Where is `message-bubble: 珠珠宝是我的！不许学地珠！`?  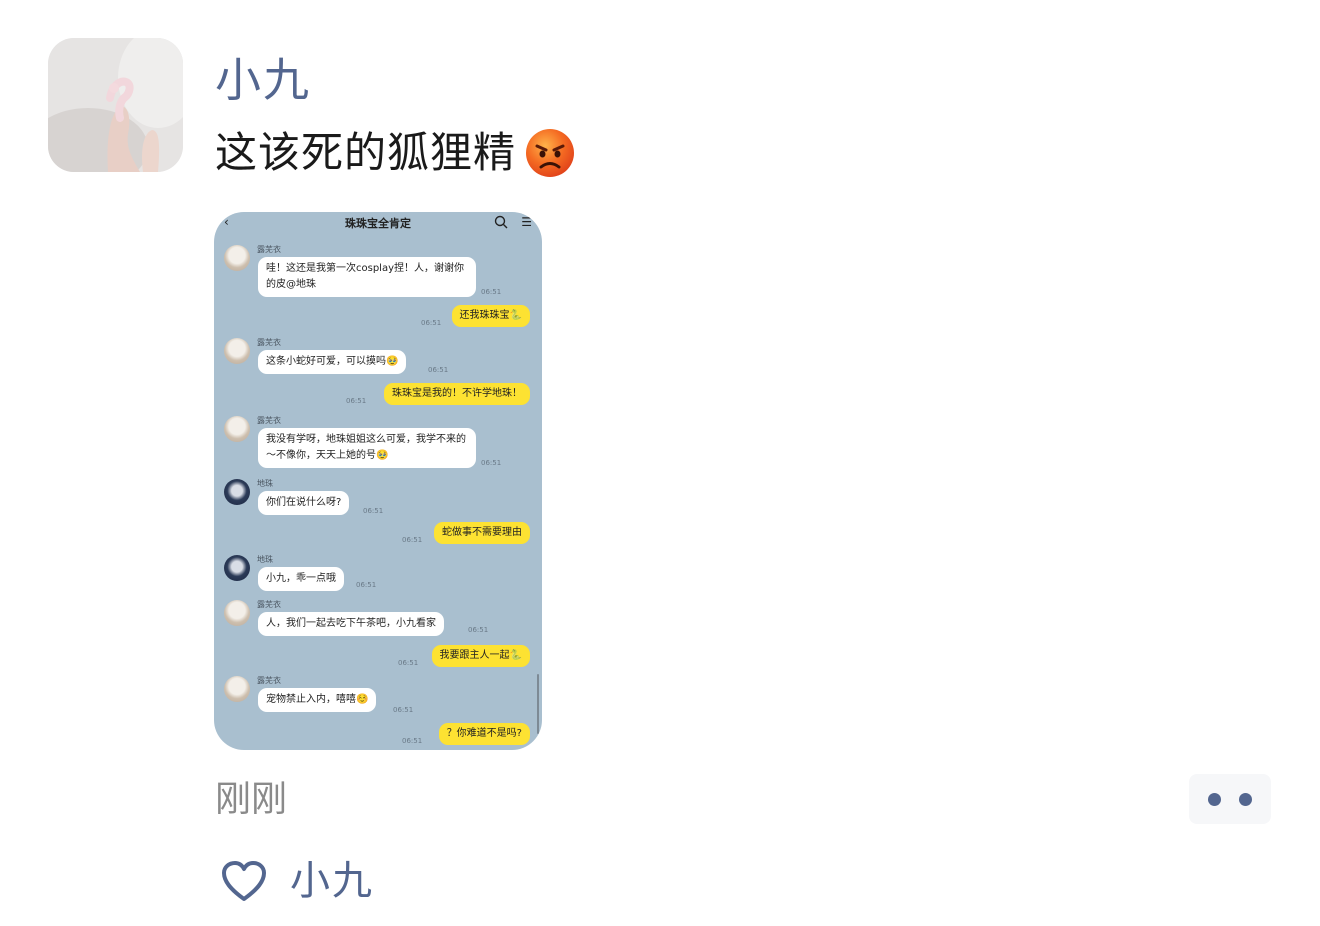 message-bubble: 珠珠宝是我的！不许学地珠！ is located at coordinates (457, 394).